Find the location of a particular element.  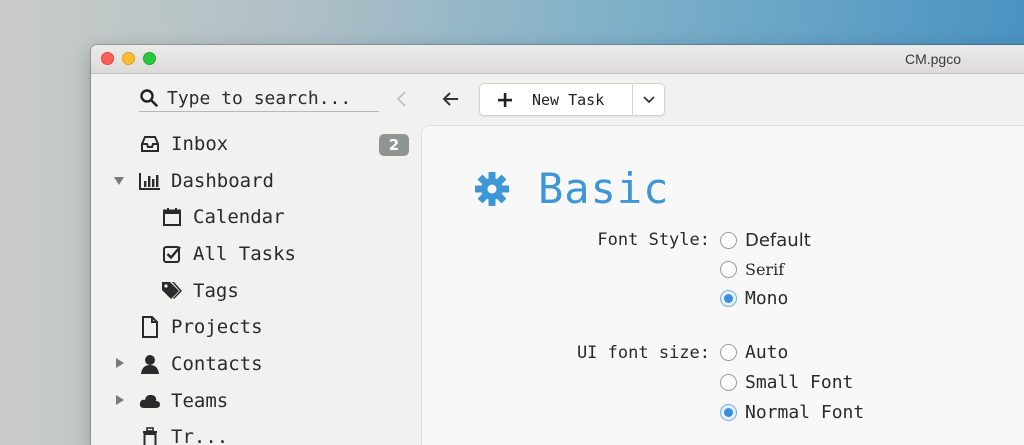

window-title: CM.pgco is located at coordinates (932, 59).